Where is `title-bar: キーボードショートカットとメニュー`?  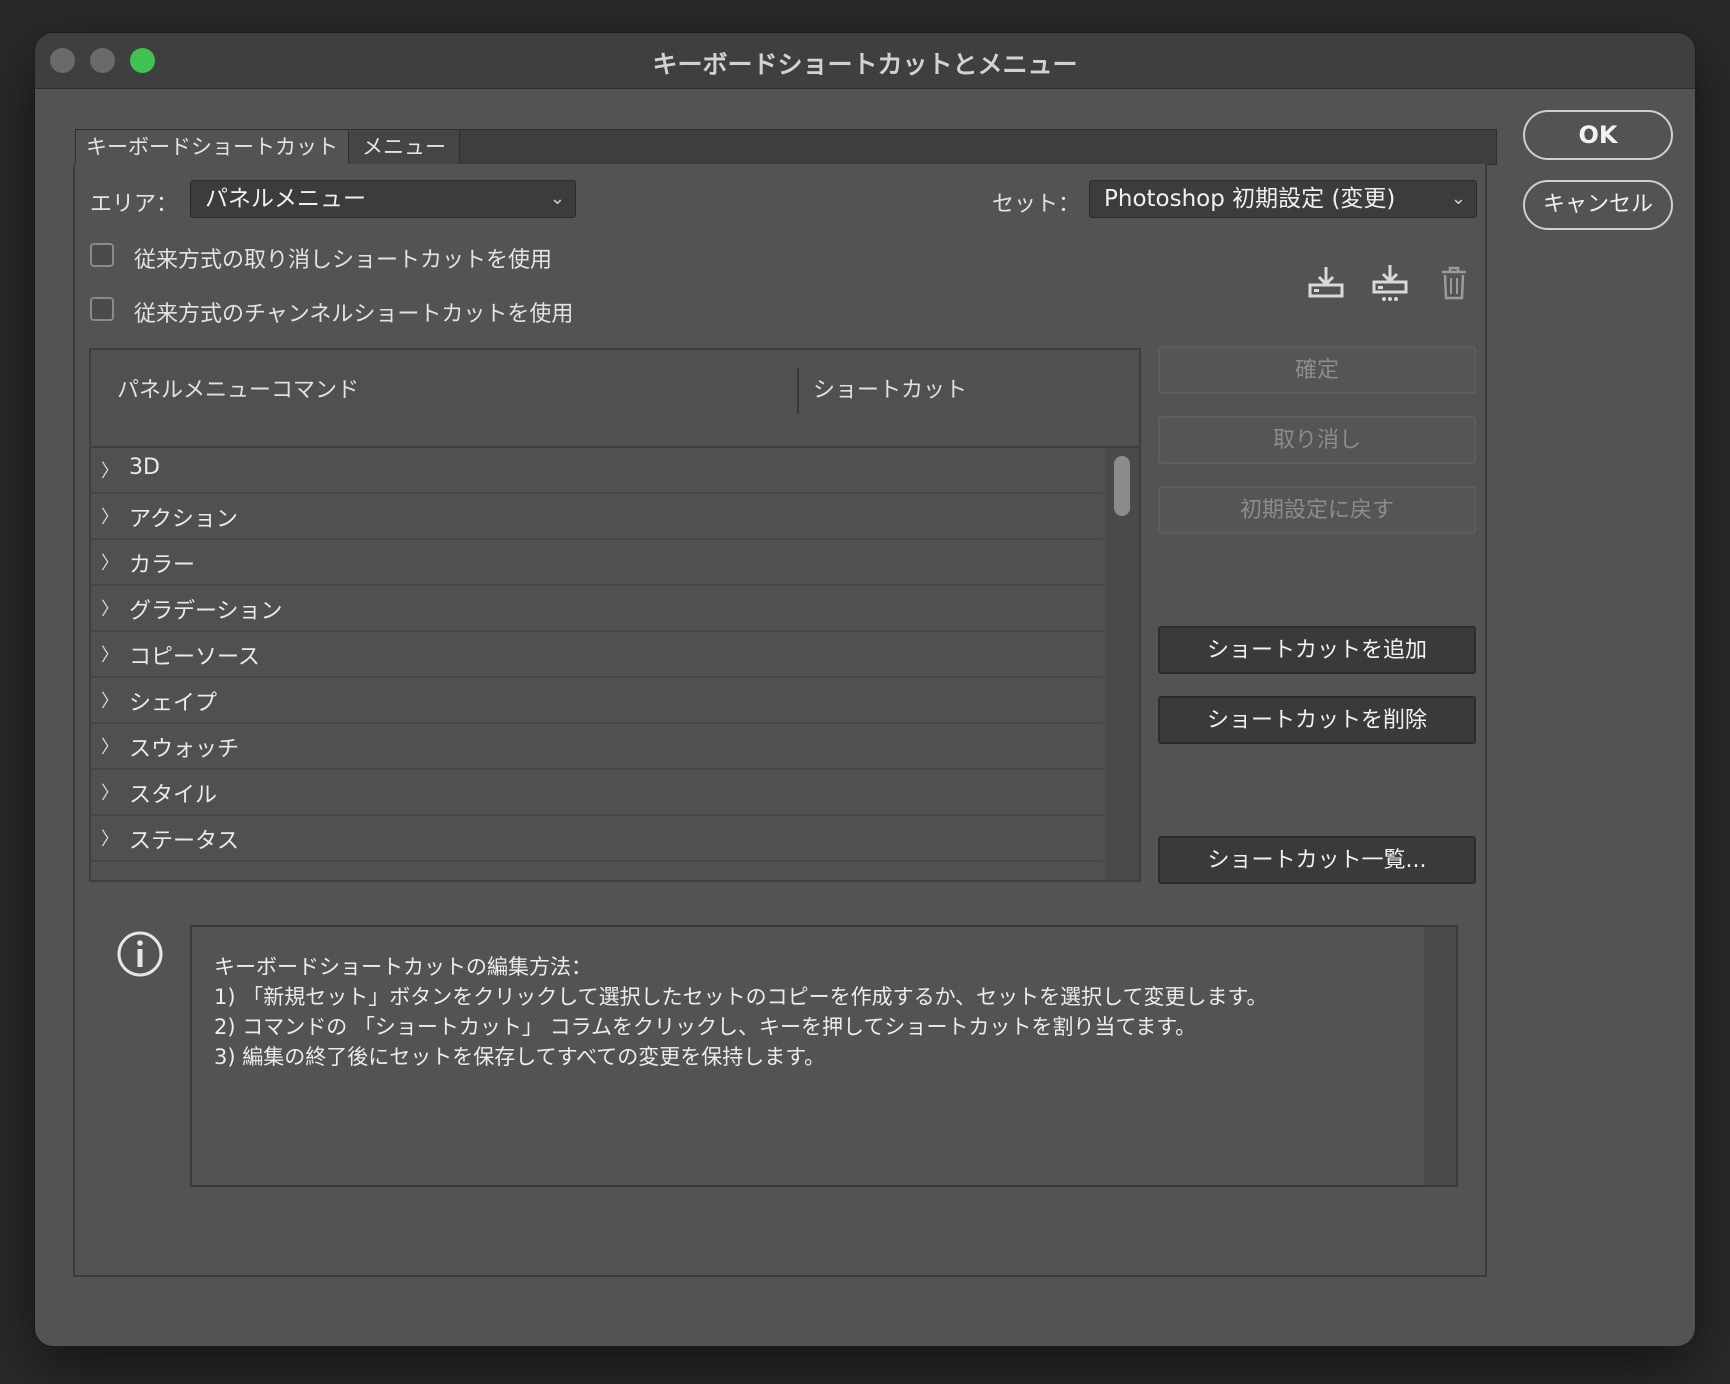 title-bar: キーボードショートカットとメニュー is located at coordinates (865, 61).